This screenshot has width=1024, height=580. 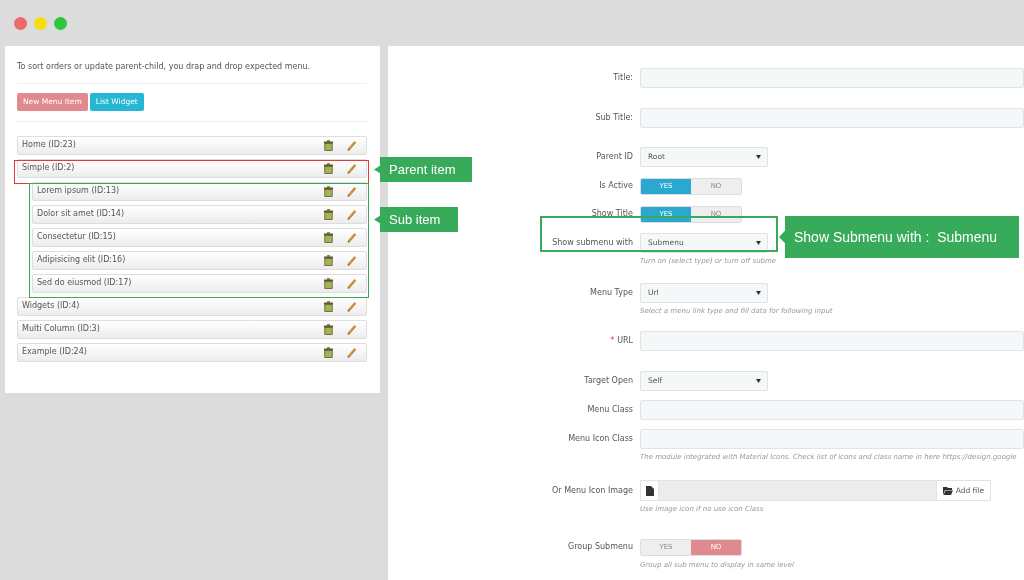 I want to click on menu-item-label: Simple (ID:2), so click(x=49, y=168).